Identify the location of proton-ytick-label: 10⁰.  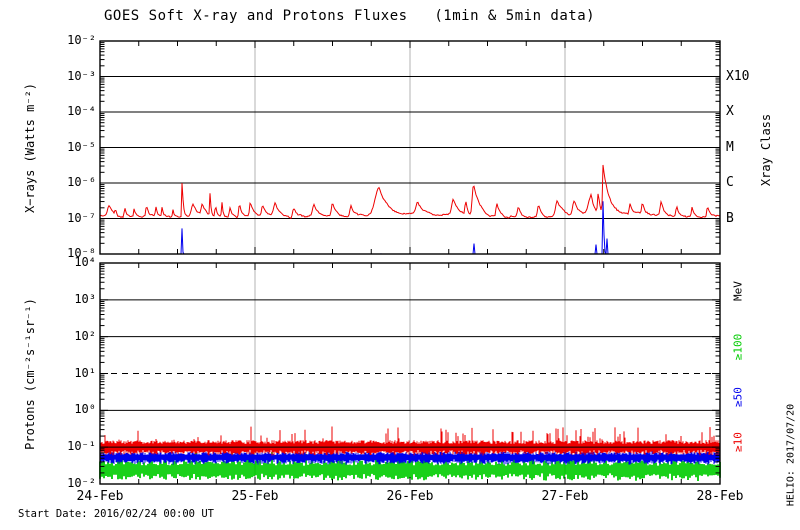
(85, 409).